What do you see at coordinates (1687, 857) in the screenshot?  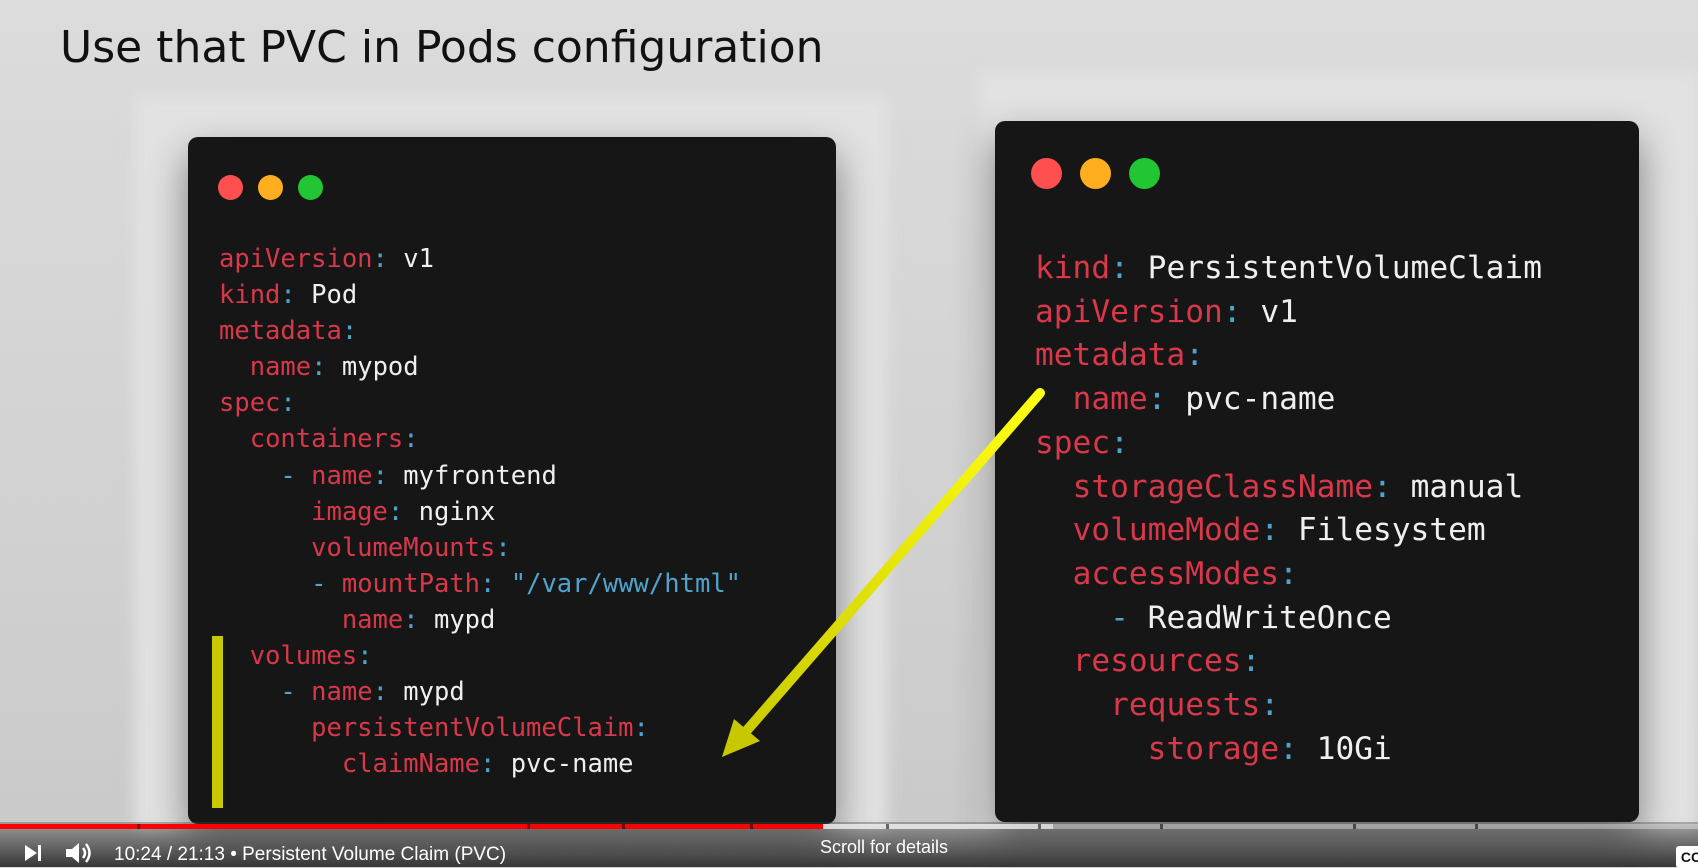 I see `closed-captions-button: CC` at bounding box center [1687, 857].